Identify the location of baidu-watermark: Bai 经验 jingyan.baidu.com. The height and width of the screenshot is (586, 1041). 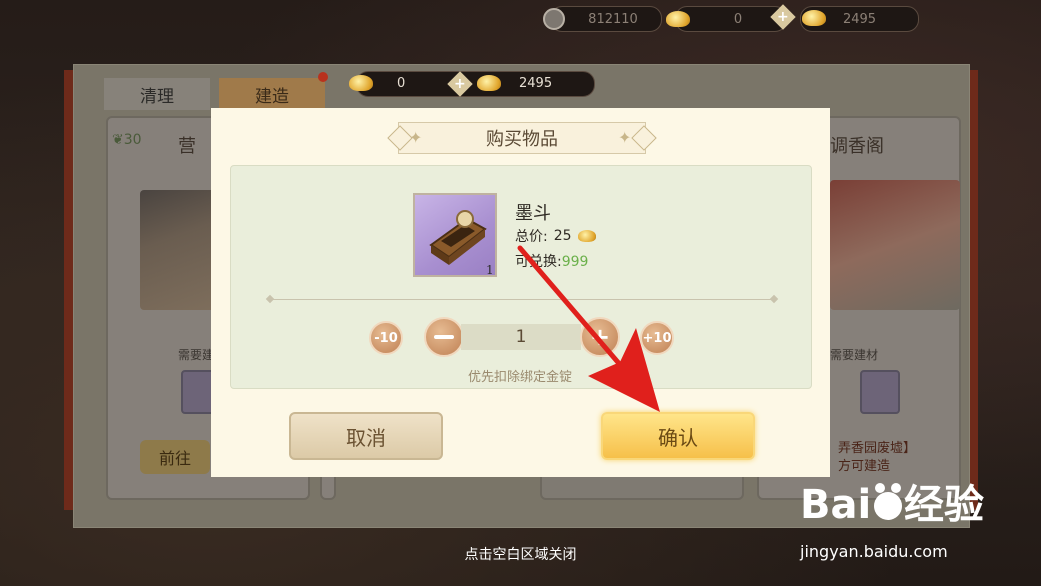
(912, 525).